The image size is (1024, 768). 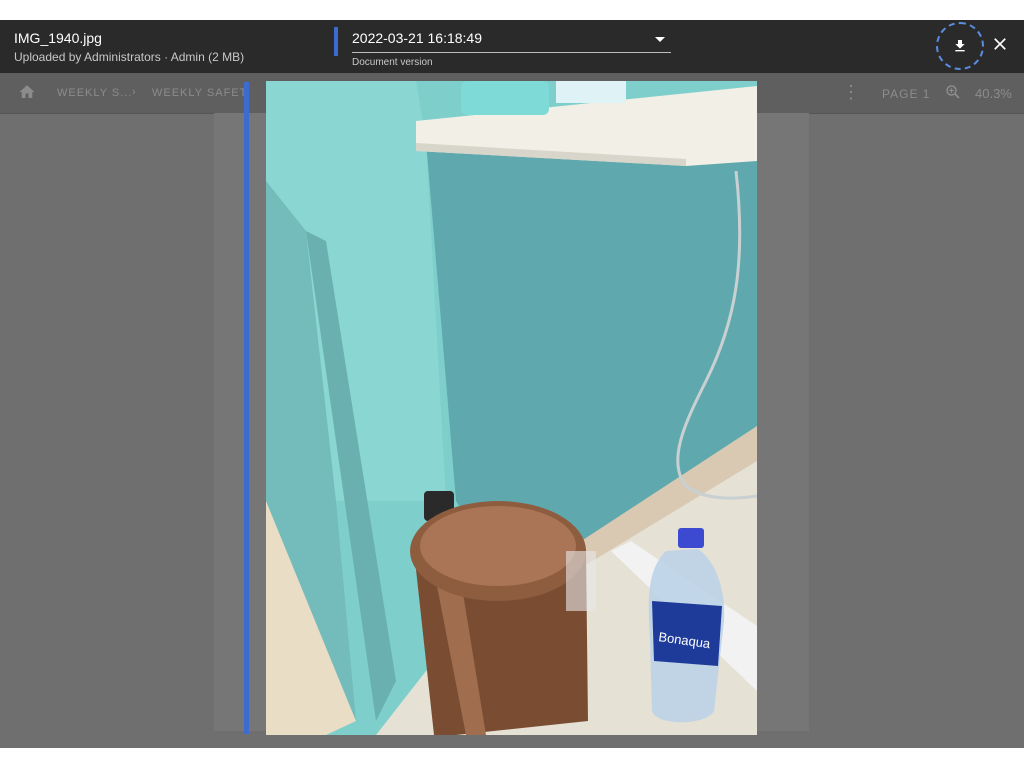 I want to click on version-select: 2022-03-21 16:18:49, so click(x=511, y=39).